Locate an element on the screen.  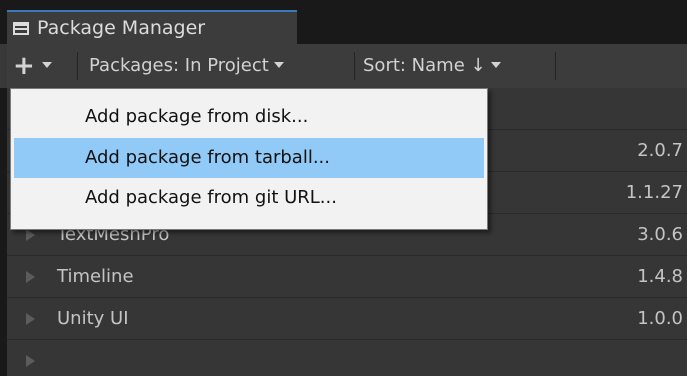
window-tab-bar: Package Manager is located at coordinates (343, 22).